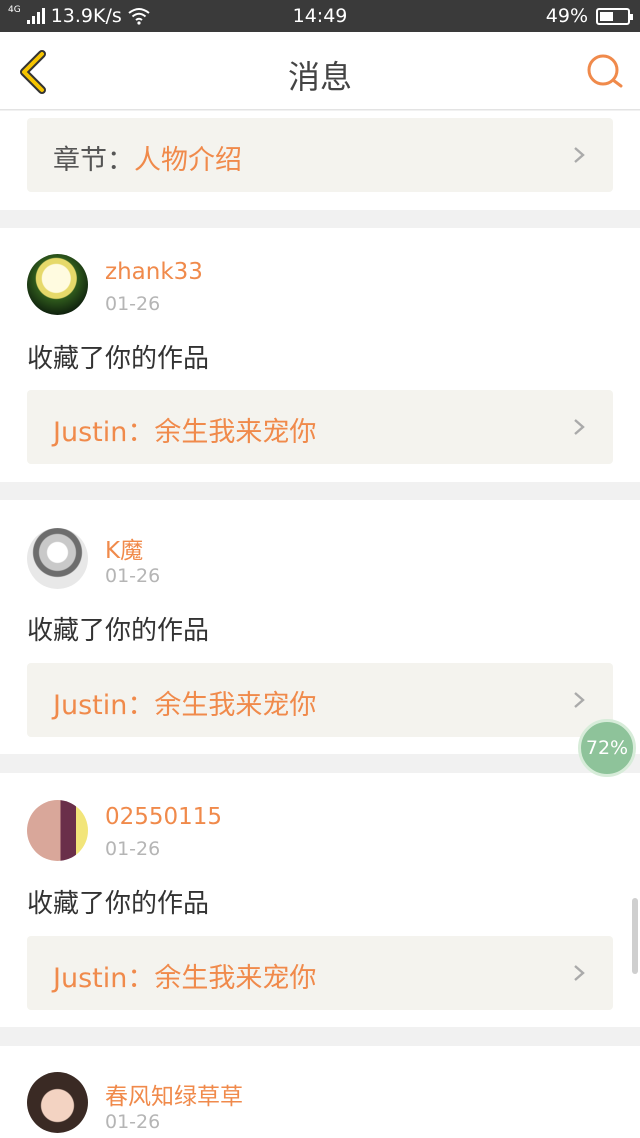  Describe the element at coordinates (93, 160) in the screenshot. I see `chapter-label: 章节：` at that location.